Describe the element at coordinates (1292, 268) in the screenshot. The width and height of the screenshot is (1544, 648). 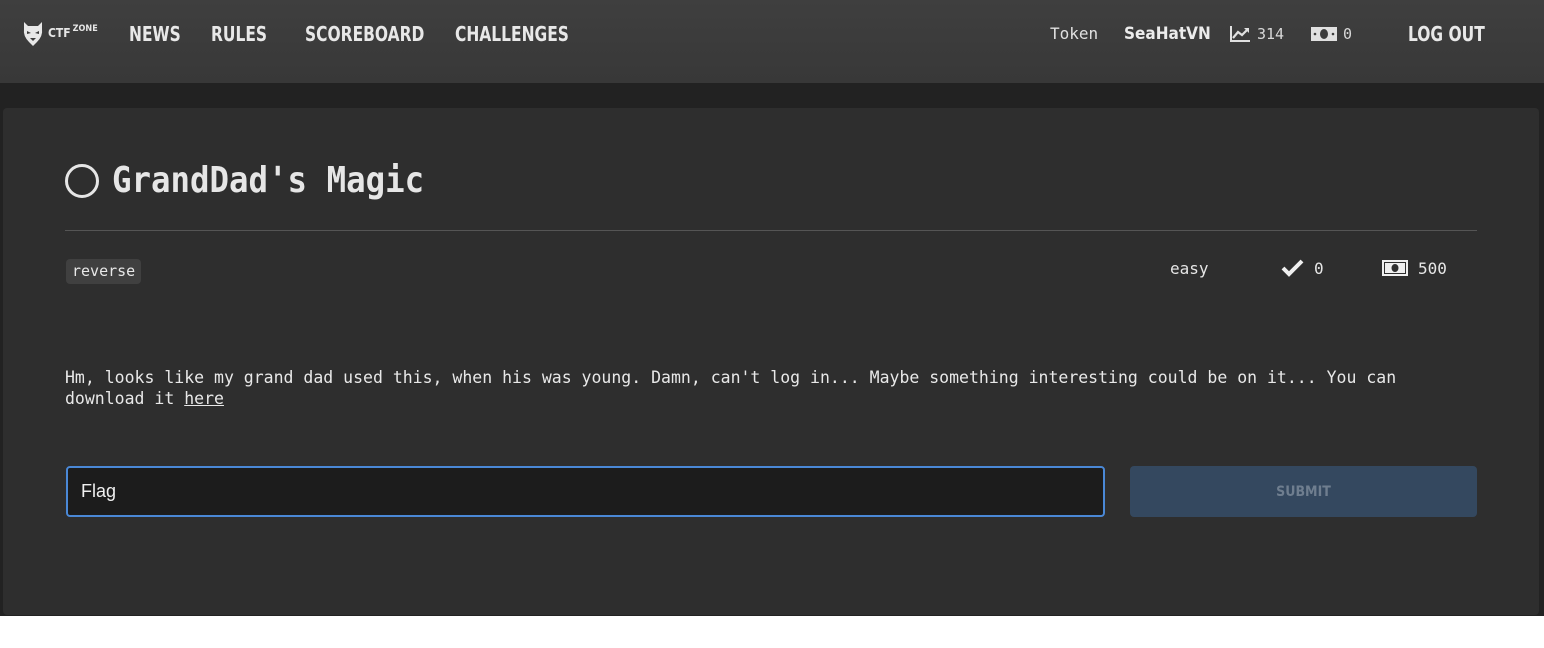
I see `check-icon` at that location.